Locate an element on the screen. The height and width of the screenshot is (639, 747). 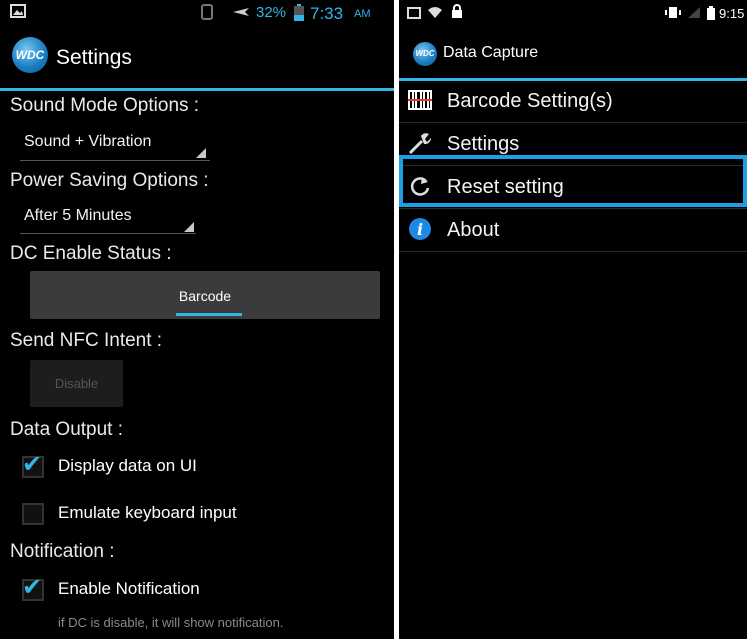
menu-item-about: i About is located at coordinates (573, 230).